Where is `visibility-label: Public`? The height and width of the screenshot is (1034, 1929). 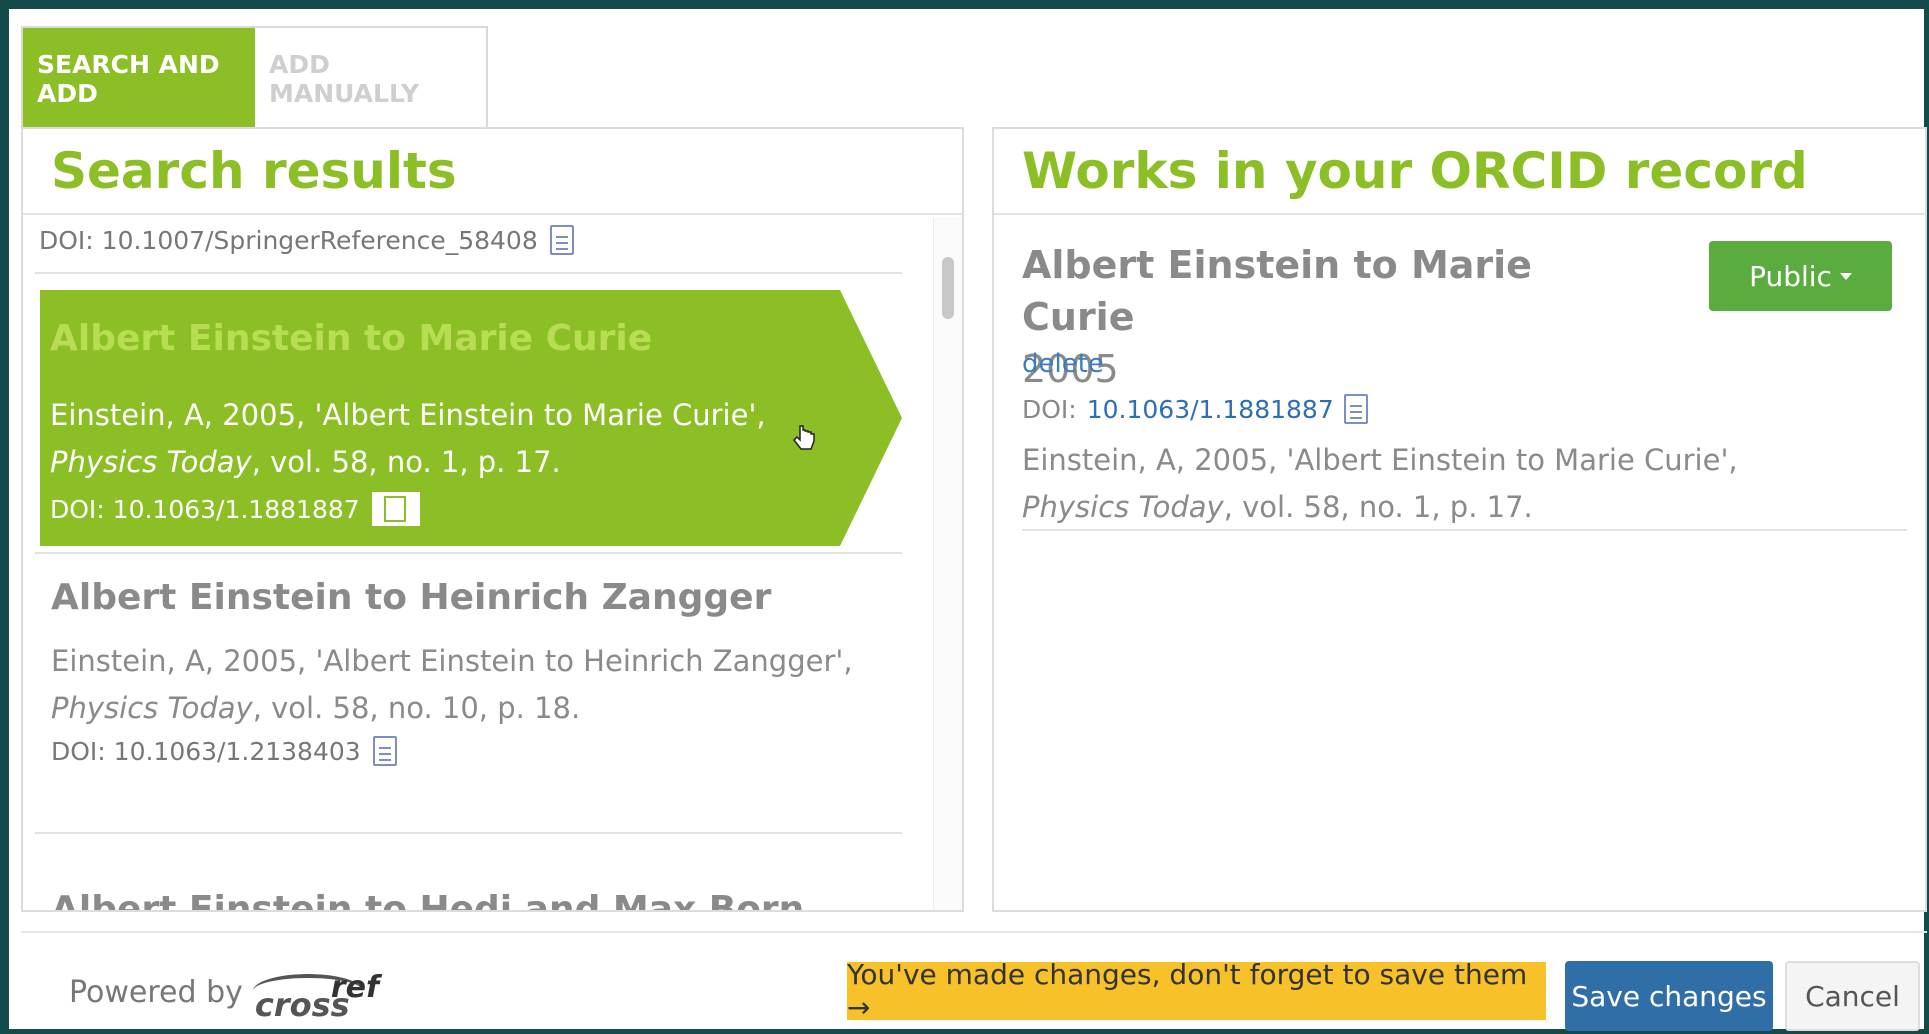
visibility-label: Public is located at coordinates (1790, 276).